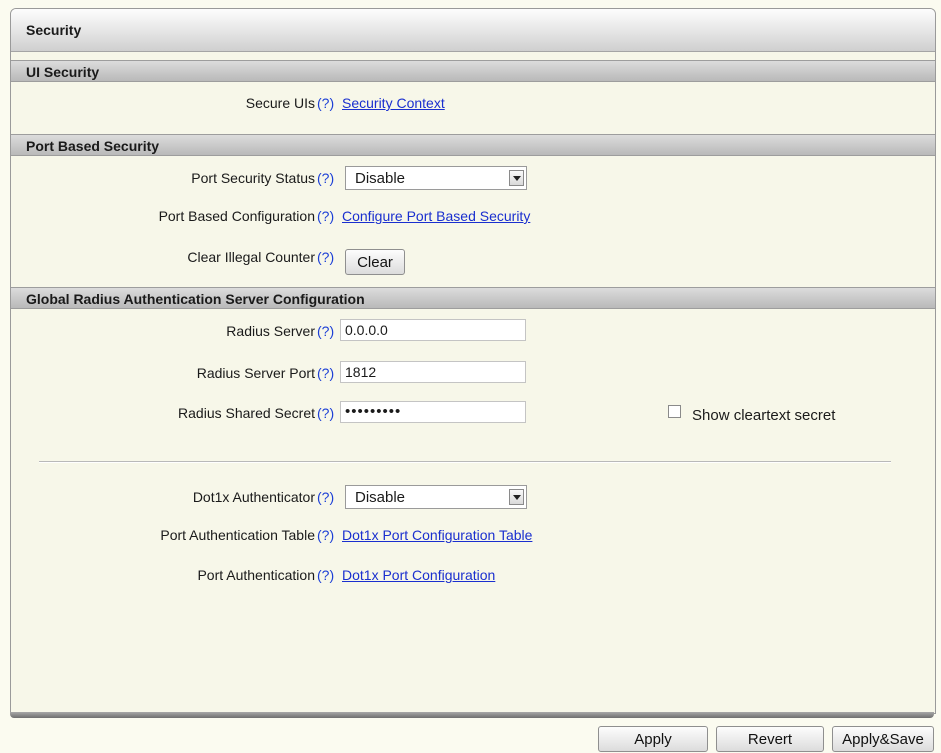  Describe the element at coordinates (251, 257) in the screenshot. I see `clear-illegal-counter-label: Clear Illegal Counter` at that location.